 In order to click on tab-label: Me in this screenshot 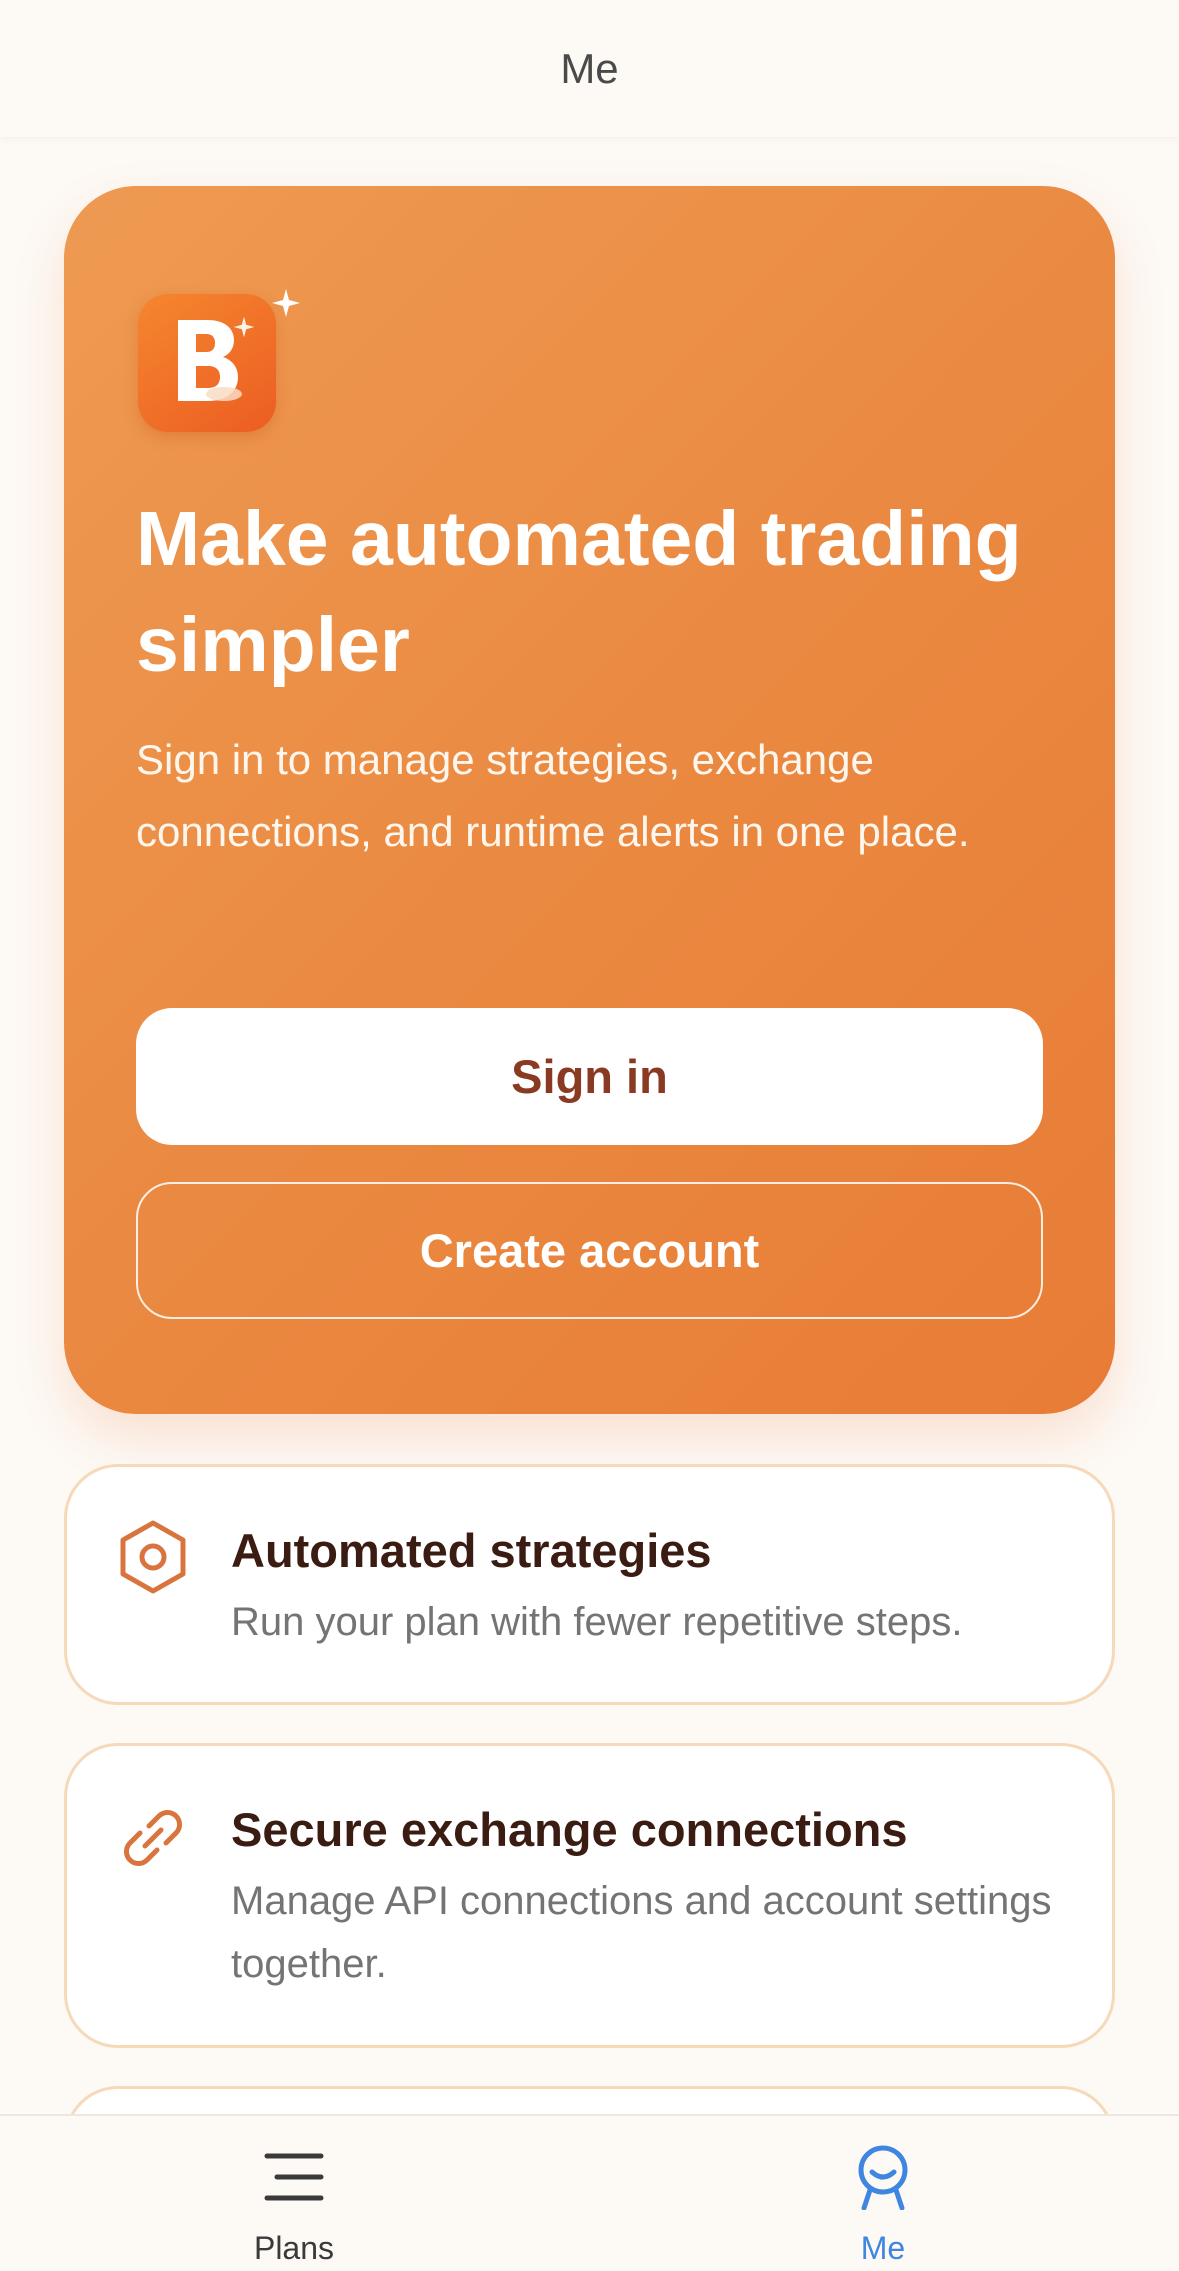, I will do `click(883, 2248)`.